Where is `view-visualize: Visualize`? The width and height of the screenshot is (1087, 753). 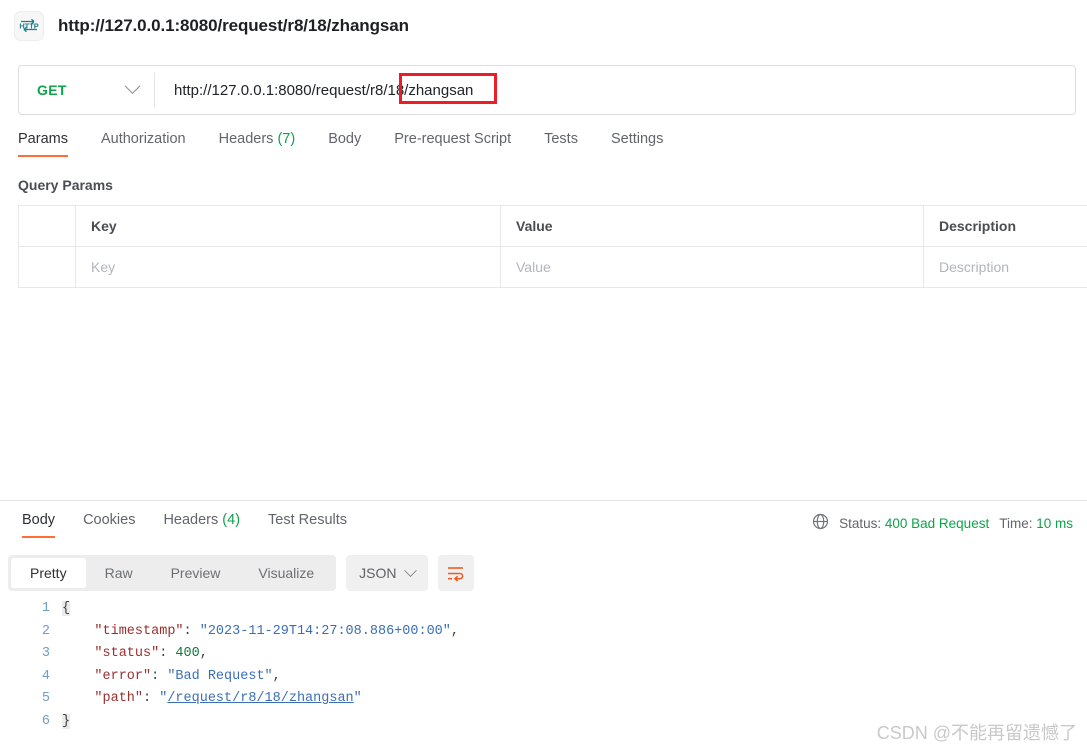
view-visualize: Visualize is located at coordinates (286, 573).